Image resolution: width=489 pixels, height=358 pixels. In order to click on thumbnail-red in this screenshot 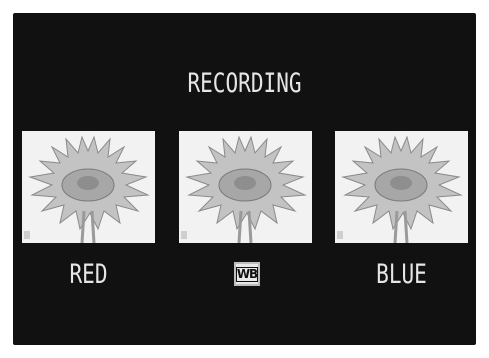, I will do `click(88, 187)`.